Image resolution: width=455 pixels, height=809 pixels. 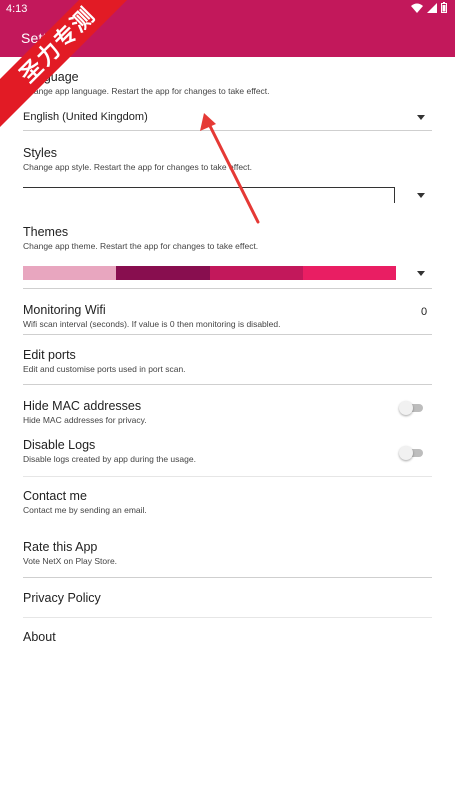 What do you see at coordinates (82, 406) in the screenshot?
I see `pref-hide-mac-title: Hide MAC addresses` at bounding box center [82, 406].